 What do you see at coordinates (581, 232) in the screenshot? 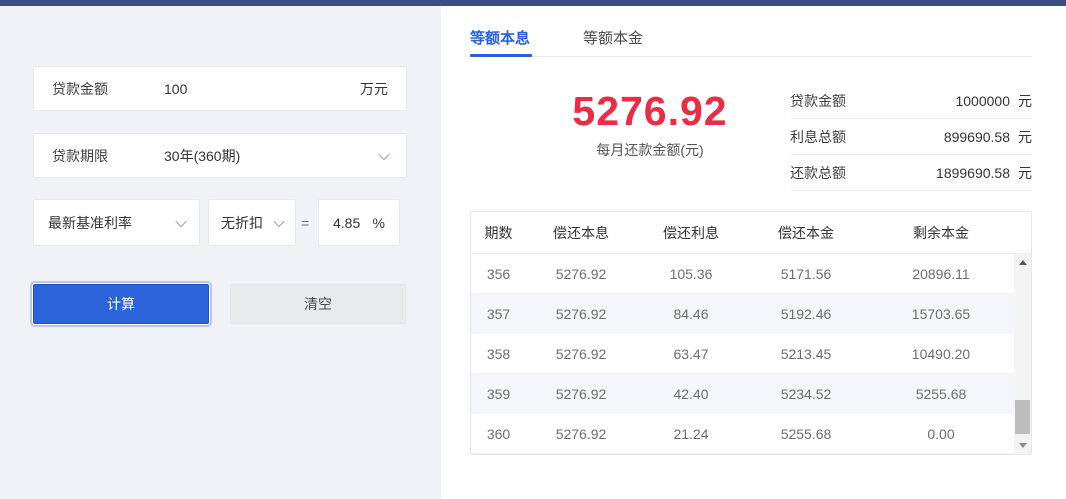
I see `col-header-payment: 偿还本息` at bounding box center [581, 232].